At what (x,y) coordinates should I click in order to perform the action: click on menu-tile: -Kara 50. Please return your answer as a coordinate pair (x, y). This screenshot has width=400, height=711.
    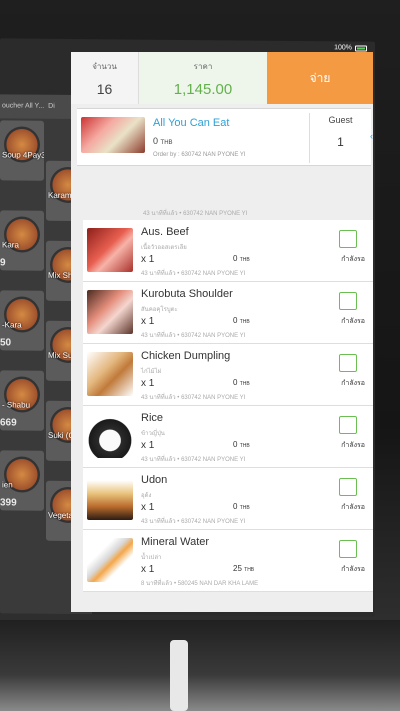
    Looking at the image, I should click on (22, 320).